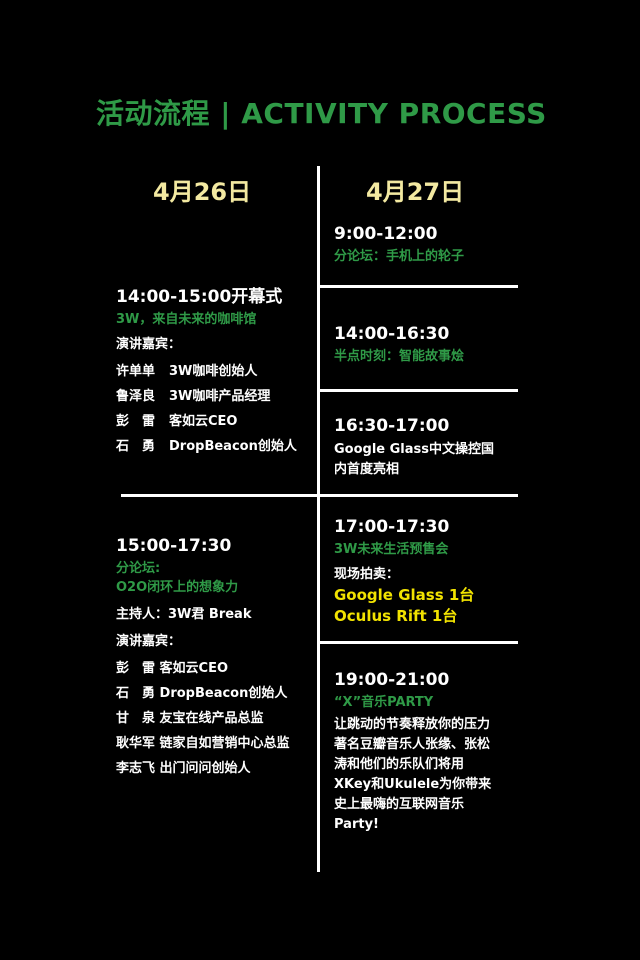 The image size is (640, 960). I want to click on speaker-row: 李志飞 出门问问创始人, so click(183, 768).